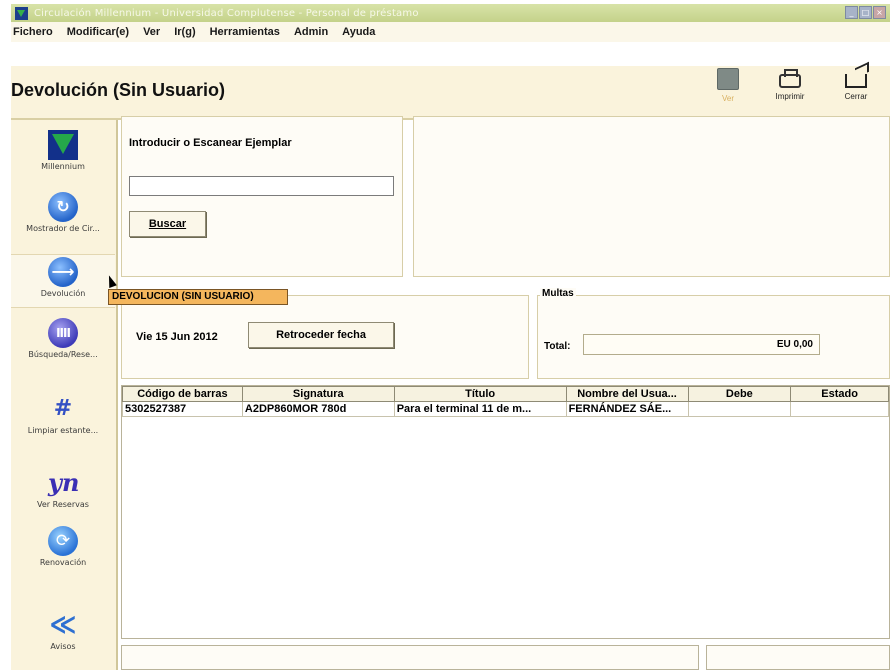  I want to click on print-button: Imprimir, so click(790, 93).